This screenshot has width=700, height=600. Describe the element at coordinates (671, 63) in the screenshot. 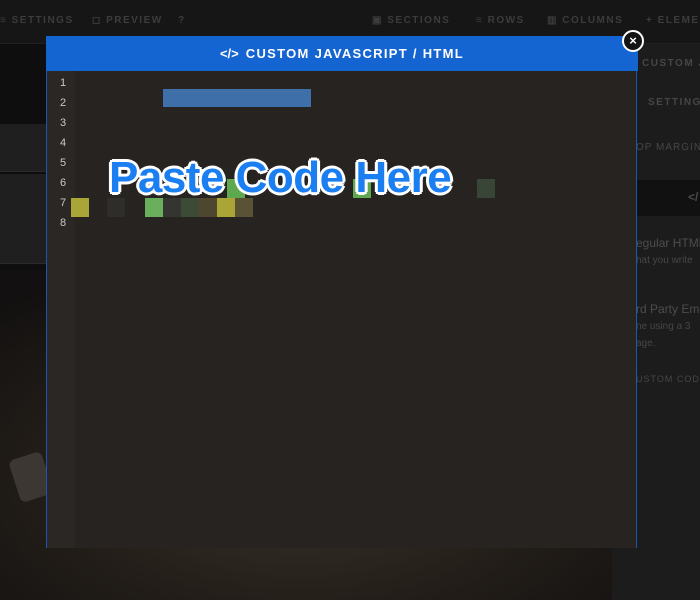

I see `panel-title: CUSTOM JS` at that location.